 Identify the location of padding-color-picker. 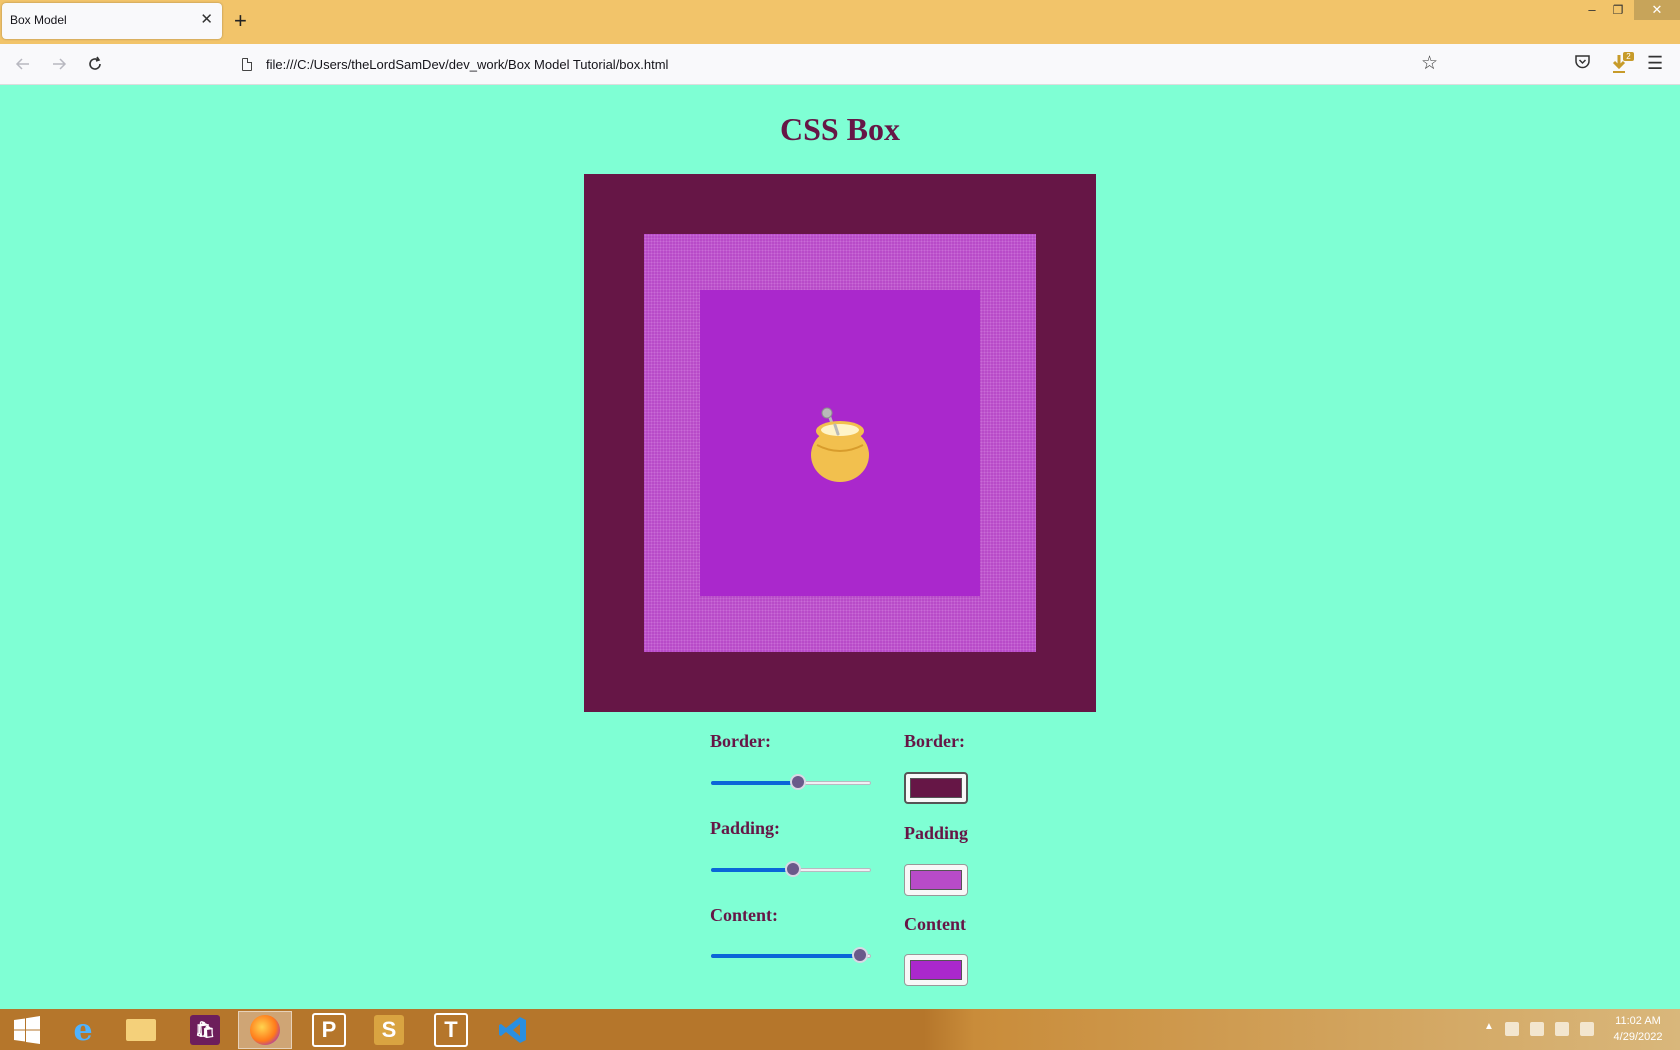
(936, 880).